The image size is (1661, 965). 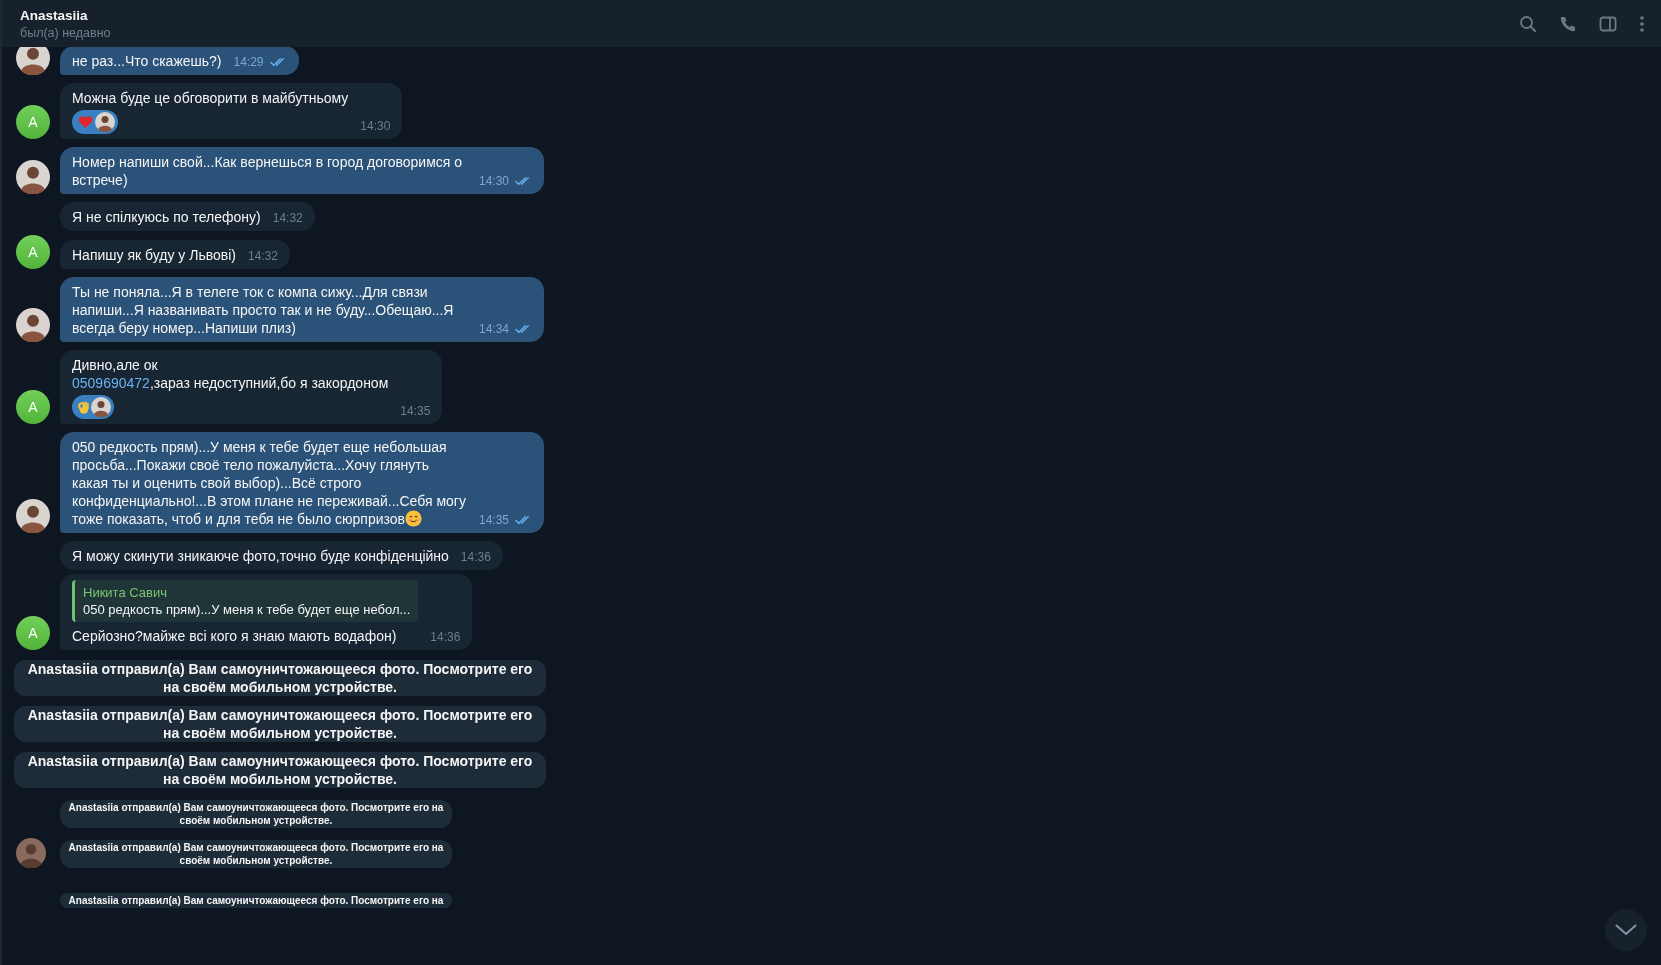 What do you see at coordinates (210, 98) in the screenshot?
I see `message-text: Можна буде це обговорити в майбутньому` at bounding box center [210, 98].